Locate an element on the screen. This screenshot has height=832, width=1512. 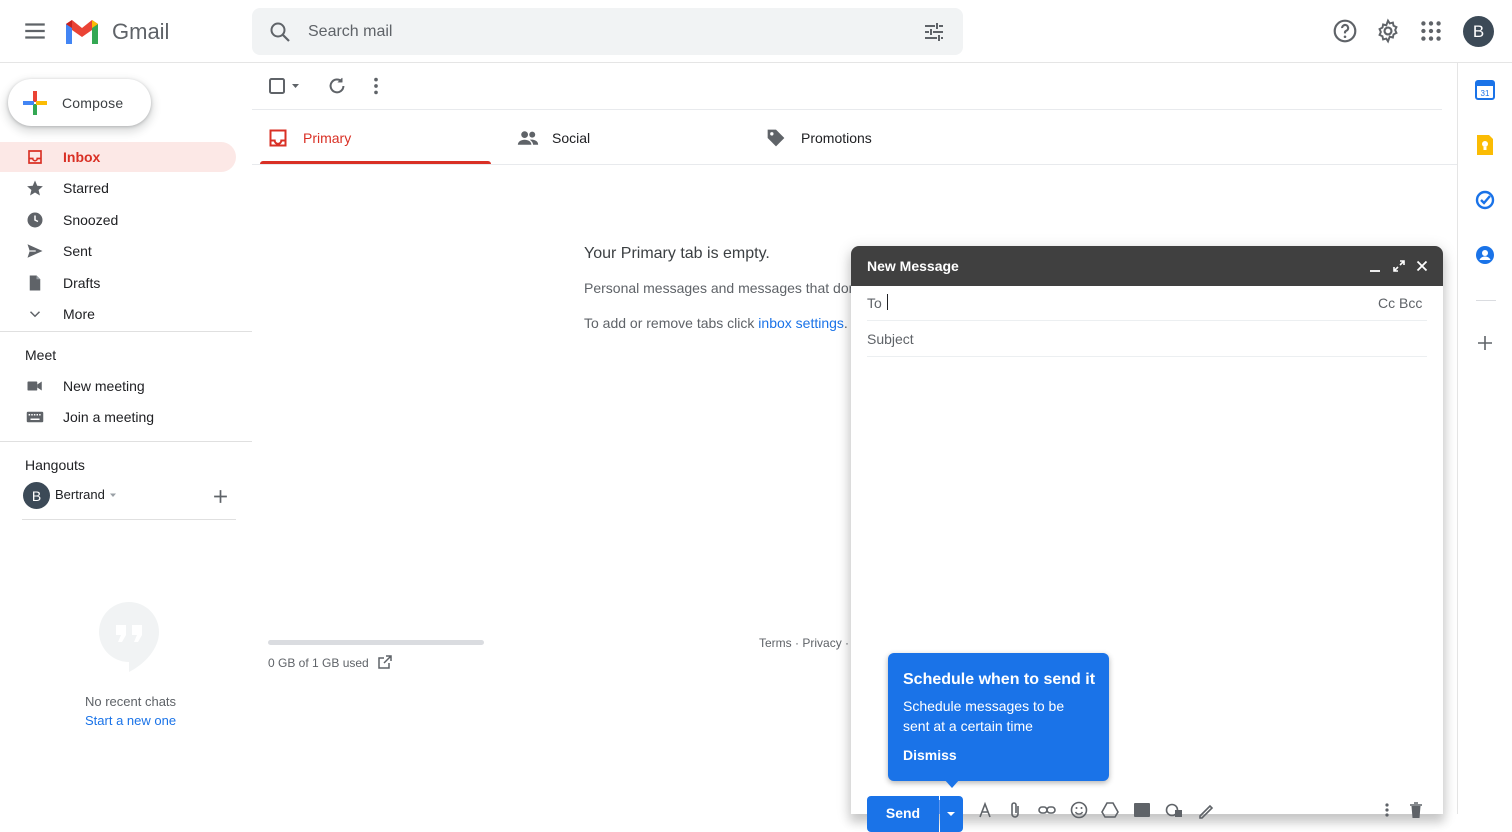
compose-label: Compose is located at coordinates (93, 102).